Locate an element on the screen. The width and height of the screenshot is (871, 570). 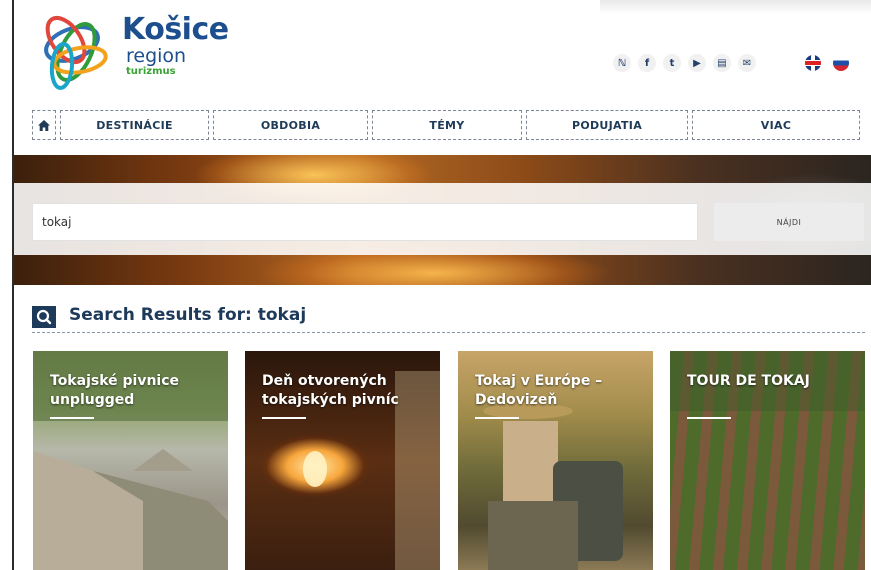
nav-item-destinacie: DESTINÁCIE is located at coordinates (134, 125).